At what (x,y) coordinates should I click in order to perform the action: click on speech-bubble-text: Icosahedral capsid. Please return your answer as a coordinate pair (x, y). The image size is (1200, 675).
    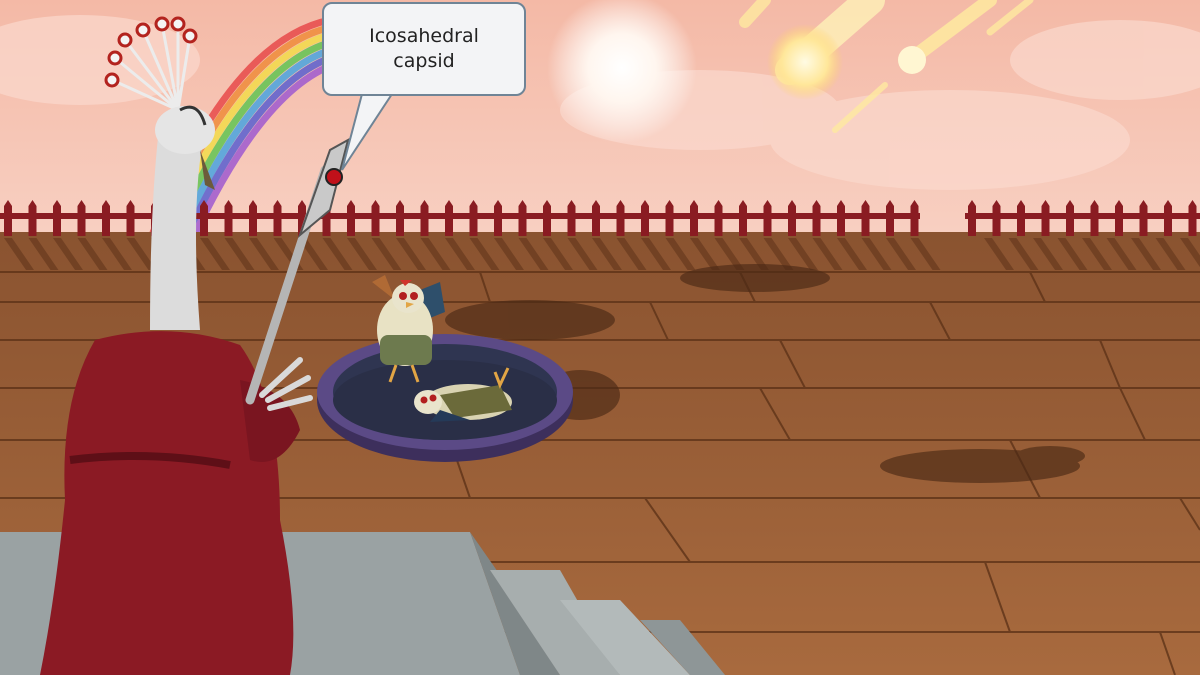
    Looking at the image, I should click on (424, 48).